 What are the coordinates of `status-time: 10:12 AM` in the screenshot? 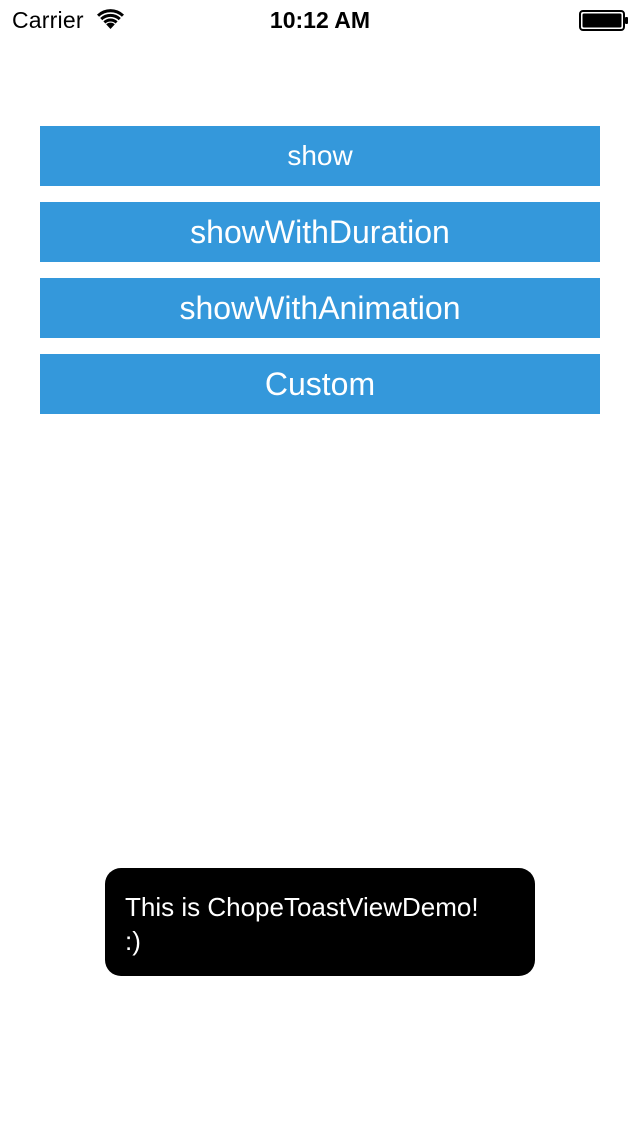 It's located at (320, 20).